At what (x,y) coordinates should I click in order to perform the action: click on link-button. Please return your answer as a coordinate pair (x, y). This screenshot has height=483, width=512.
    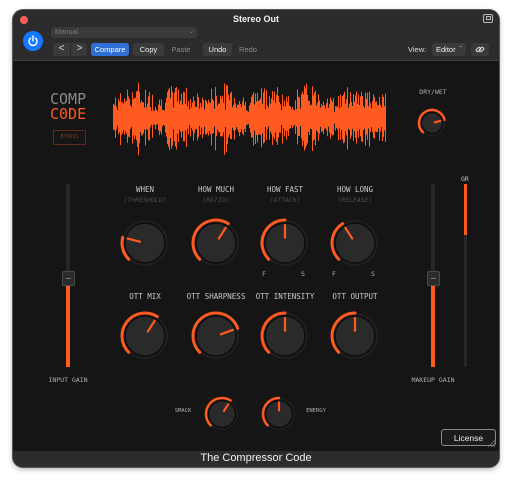
    Looking at the image, I should click on (480, 49).